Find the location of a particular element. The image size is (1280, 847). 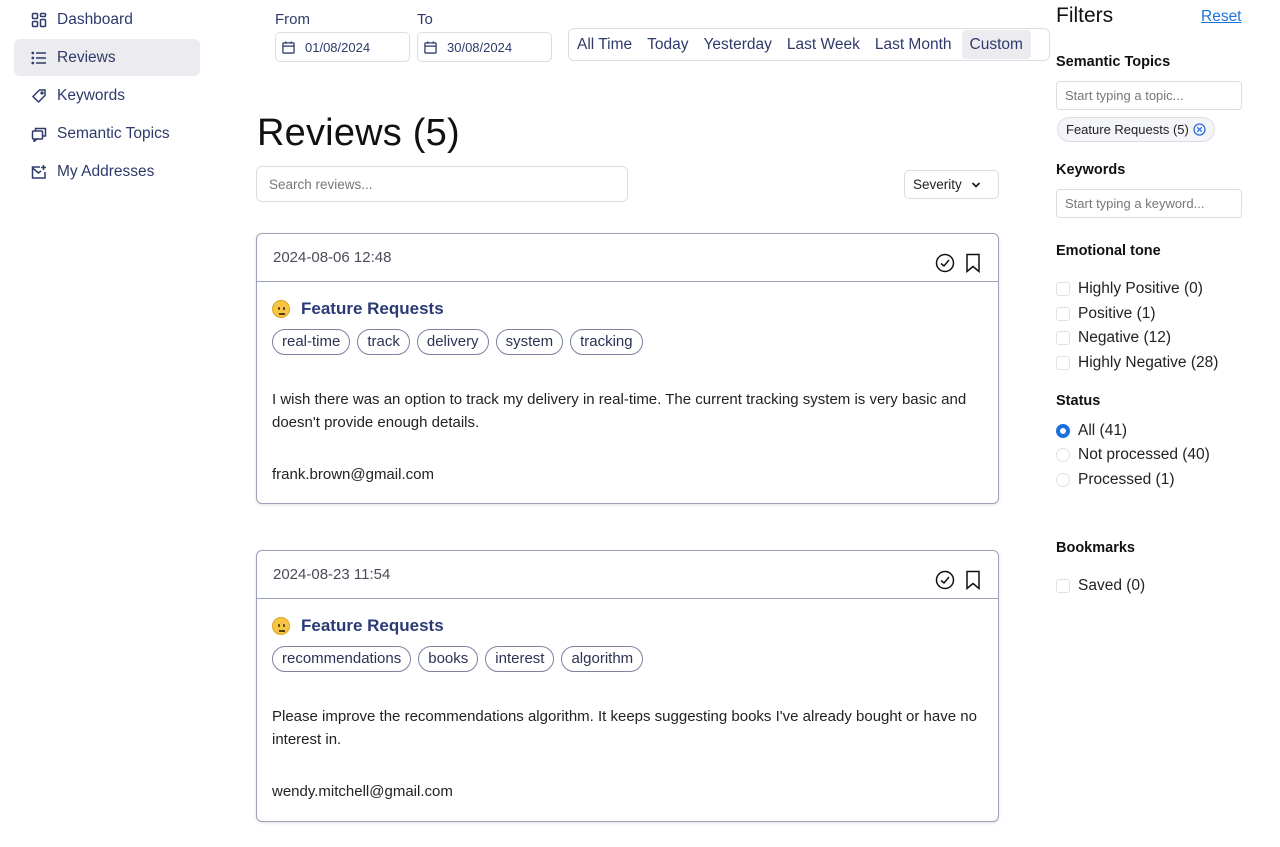

semantic-topics-heading: Semantic Topics is located at coordinates (1113, 62).